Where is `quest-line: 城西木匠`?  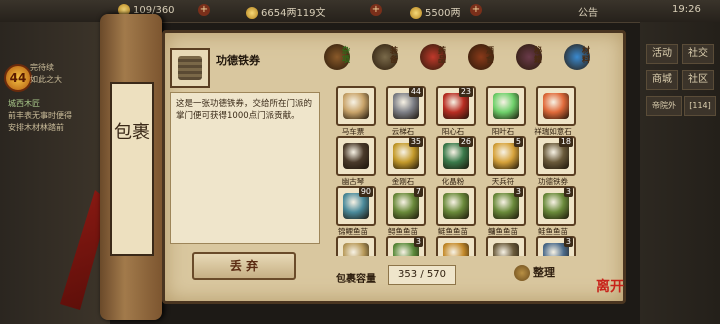
quest-line: 城西木匠 is located at coordinates (24, 103).